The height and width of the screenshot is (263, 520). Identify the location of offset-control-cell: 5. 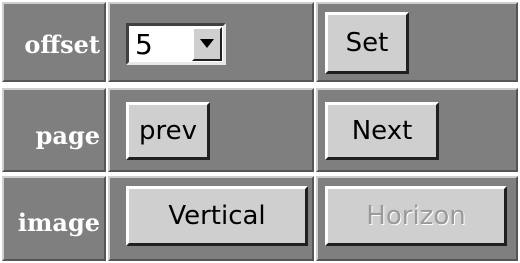
(211, 42).